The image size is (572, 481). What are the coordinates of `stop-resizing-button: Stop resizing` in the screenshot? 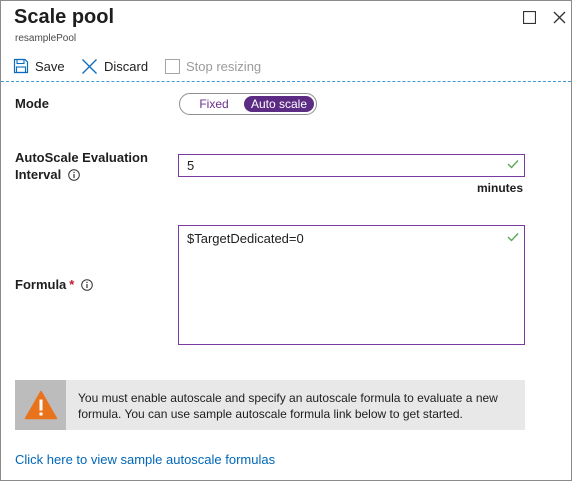 It's located at (213, 66).